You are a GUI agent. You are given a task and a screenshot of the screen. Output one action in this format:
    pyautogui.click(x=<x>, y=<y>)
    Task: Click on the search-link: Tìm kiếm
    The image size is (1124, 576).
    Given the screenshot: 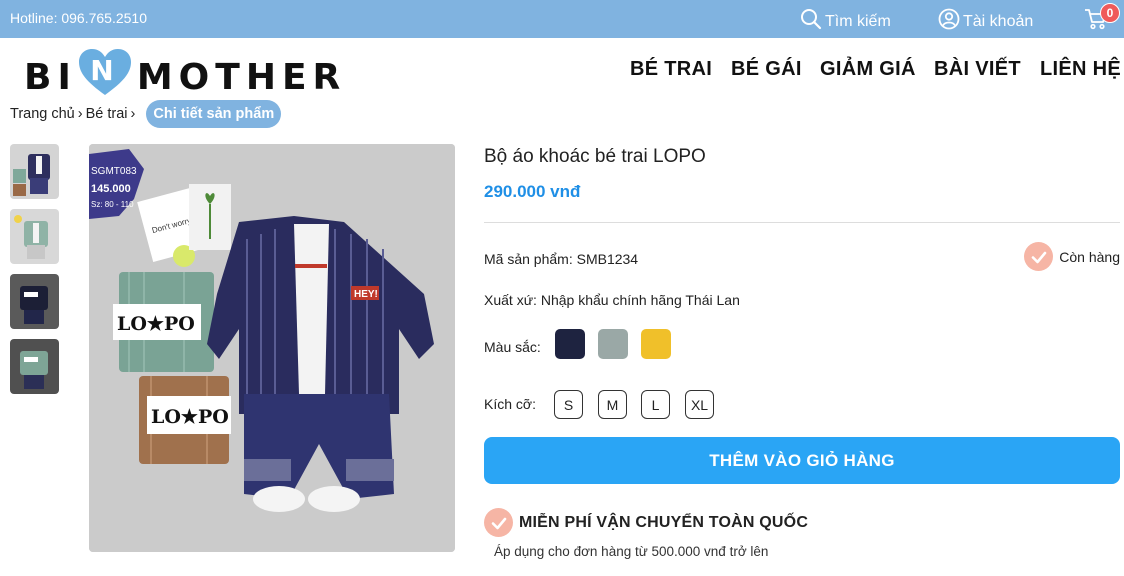 What is the action you would take?
    pyautogui.click(x=845, y=21)
    